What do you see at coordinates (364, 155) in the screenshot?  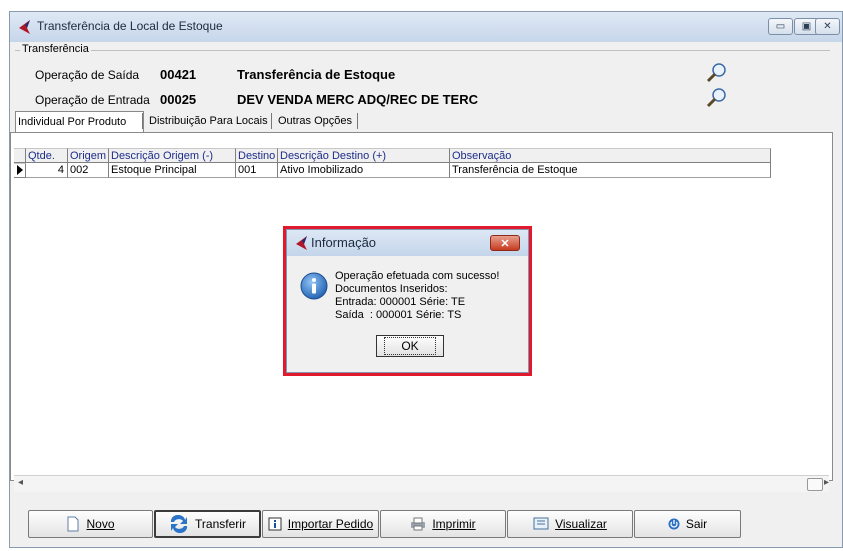 I see `column-header-descricao-destino: Descrição Destino (+)` at bounding box center [364, 155].